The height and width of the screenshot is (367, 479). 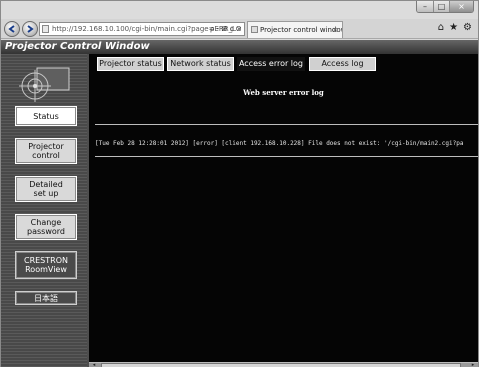 I want to click on sidebar-item-label: Status, so click(x=46, y=116).